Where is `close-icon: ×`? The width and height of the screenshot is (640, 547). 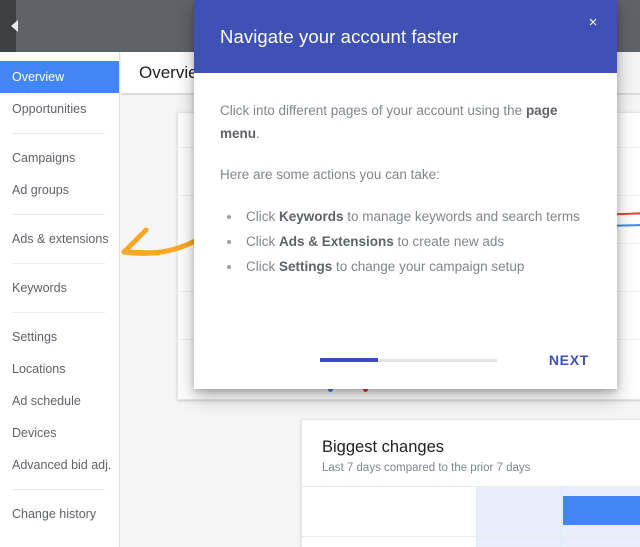
close-icon: × is located at coordinates (593, 22).